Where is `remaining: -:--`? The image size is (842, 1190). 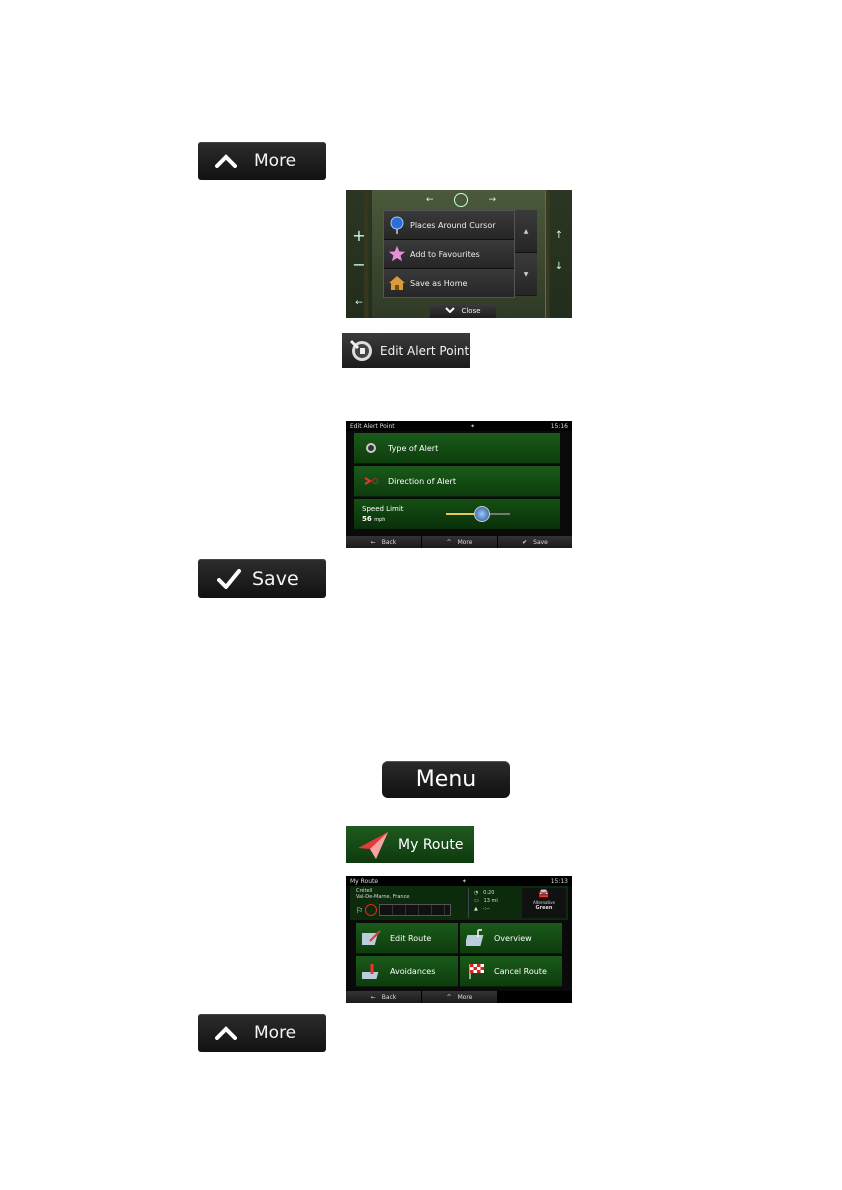
remaining: -:-- is located at coordinates (486, 909).